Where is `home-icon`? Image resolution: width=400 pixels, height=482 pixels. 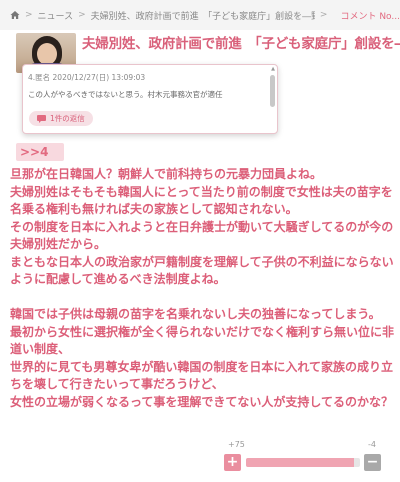
home-icon is located at coordinates (15, 15).